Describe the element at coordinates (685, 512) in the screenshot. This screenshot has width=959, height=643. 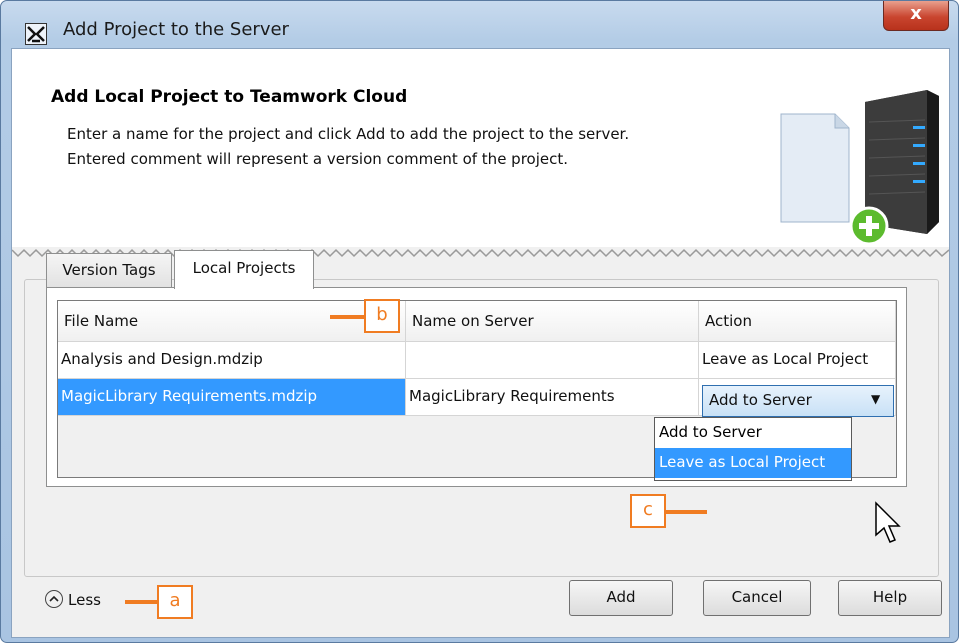
I see `callout-c-line` at that location.